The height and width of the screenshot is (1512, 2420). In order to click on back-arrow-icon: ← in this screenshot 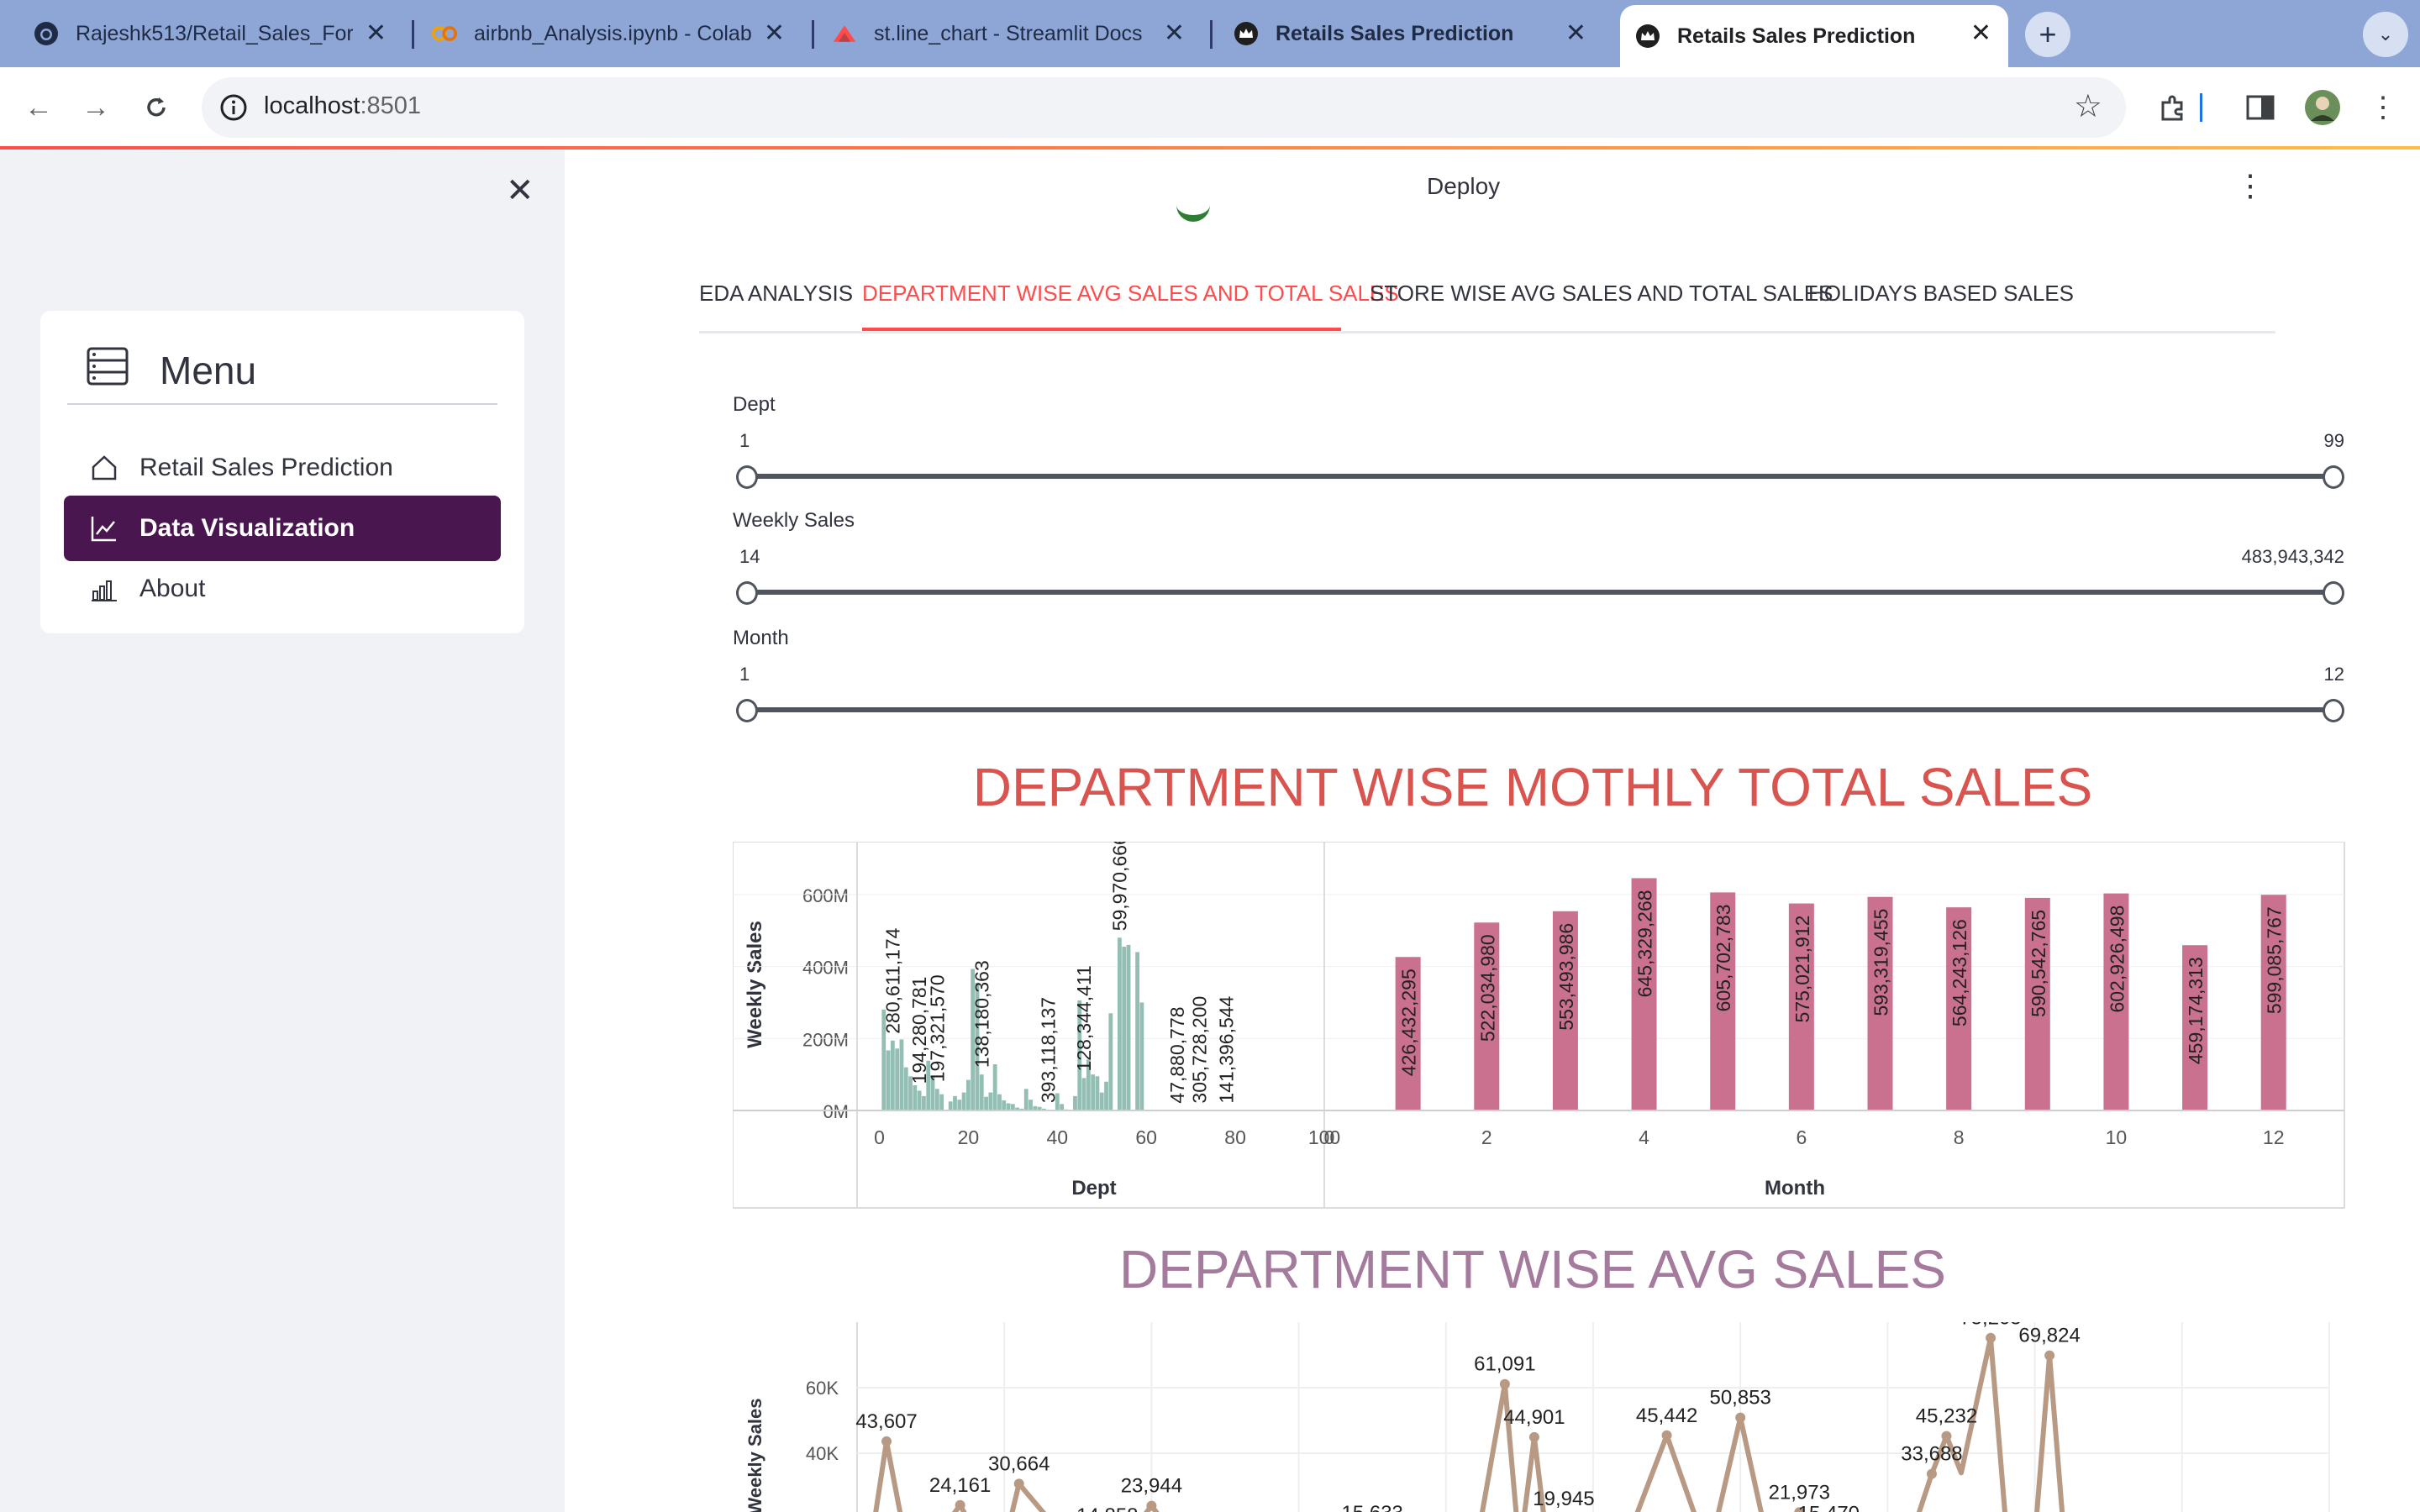, I will do `click(38, 107)`.